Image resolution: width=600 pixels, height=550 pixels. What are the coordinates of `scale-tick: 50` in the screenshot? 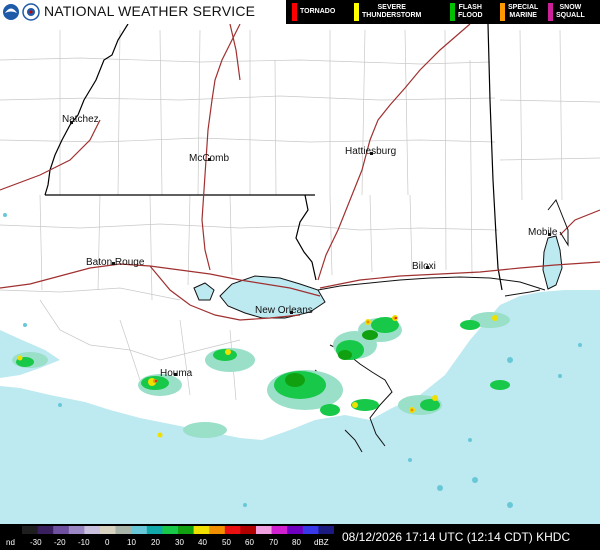 It's located at (226, 542).